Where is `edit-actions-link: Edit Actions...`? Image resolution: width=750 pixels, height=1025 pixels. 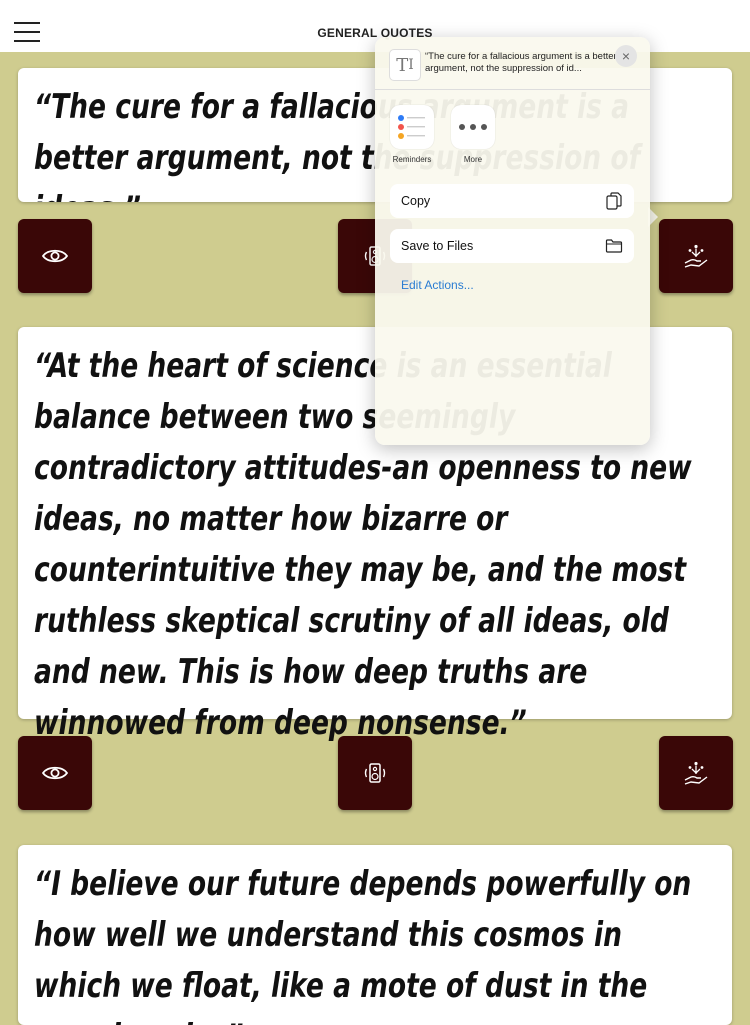 edit-actions-link: Edit Actions... is located at coordinates (437, 285).